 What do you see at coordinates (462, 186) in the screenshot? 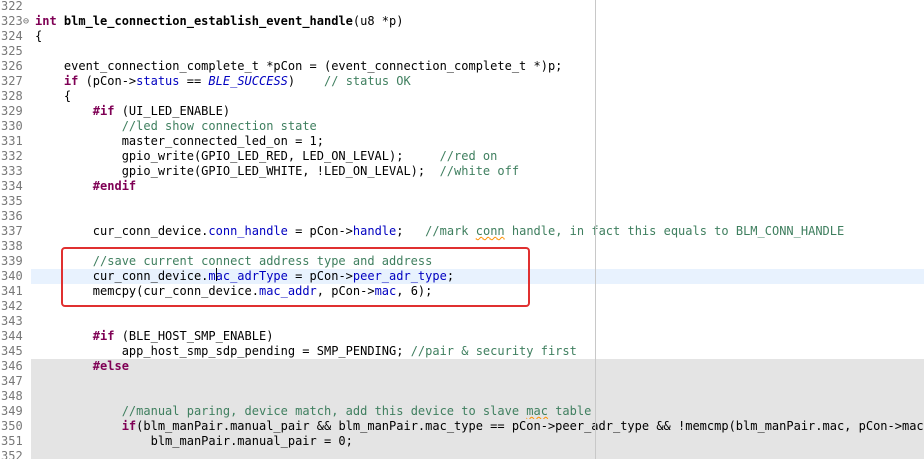
I see `code-line: 334 #endif` at bounding box center [462, 186].